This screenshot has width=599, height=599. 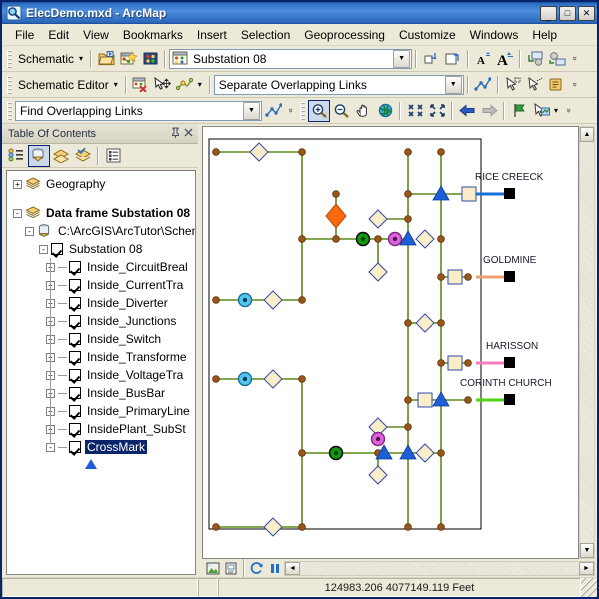 What do you see at coordinates (101, 321) in the screenshot?
I see `tree-item-inside-junctions: + Inside_Junctions` at bounding box center [101, 321].